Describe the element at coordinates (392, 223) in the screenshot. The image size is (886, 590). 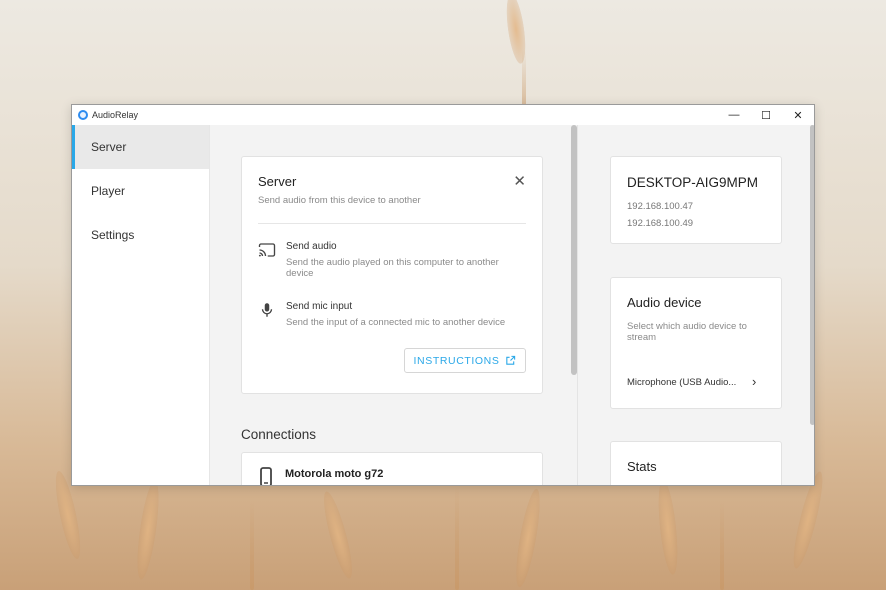
I see `divider` at that location.